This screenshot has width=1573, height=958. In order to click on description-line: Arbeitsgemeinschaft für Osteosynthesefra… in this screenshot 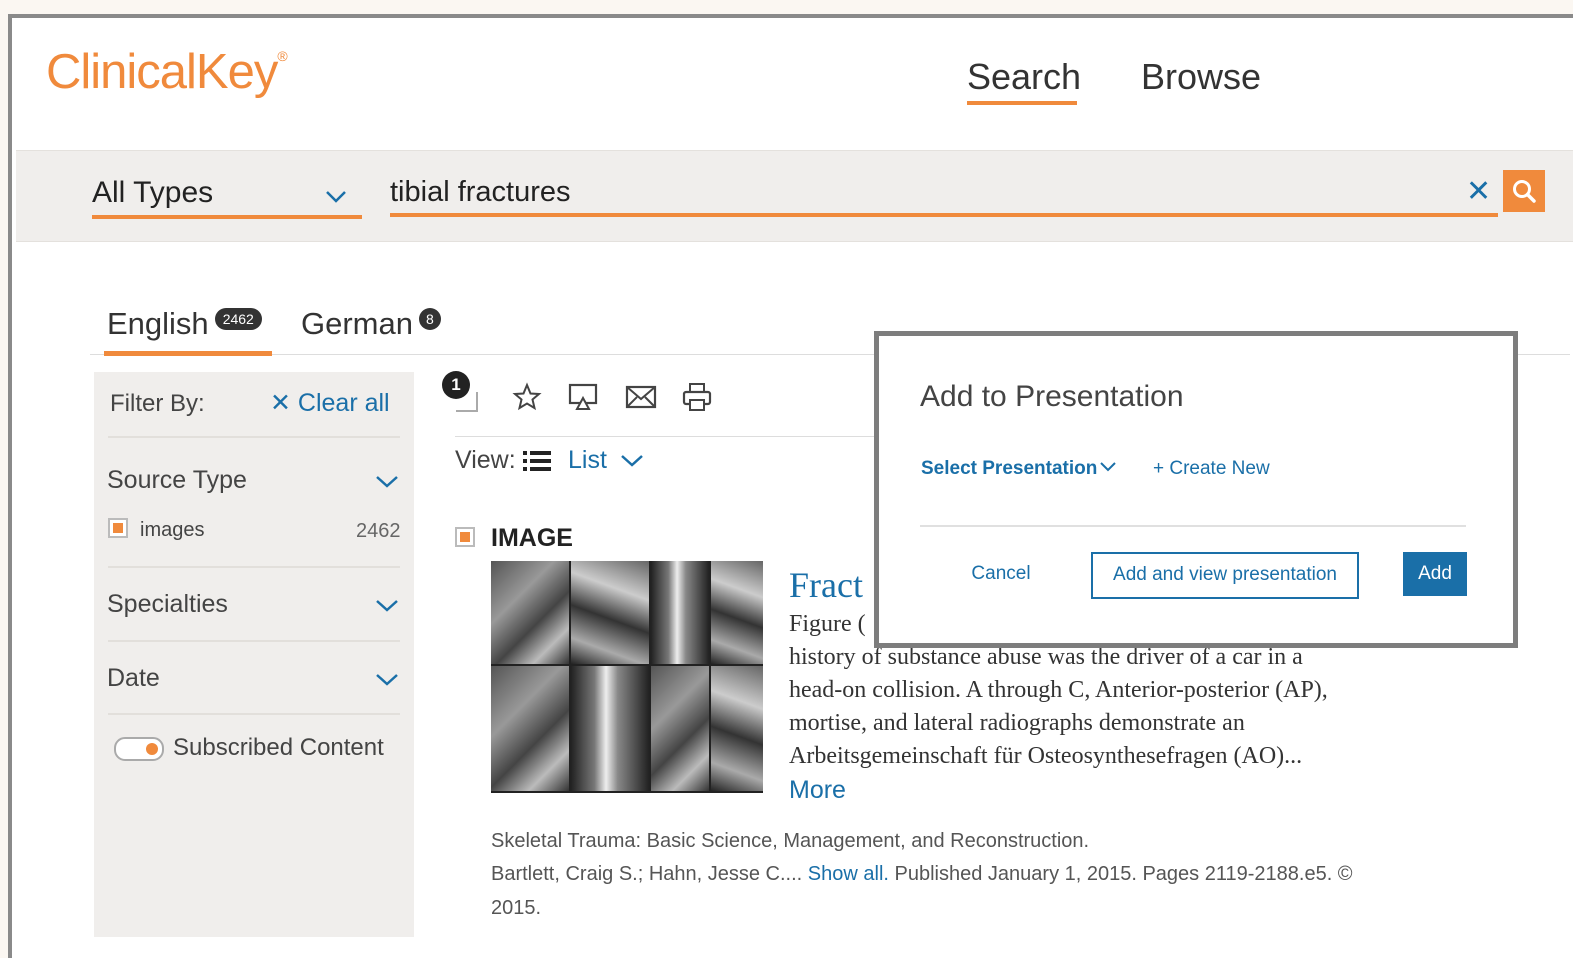, I will do `click(1046, 756)`.